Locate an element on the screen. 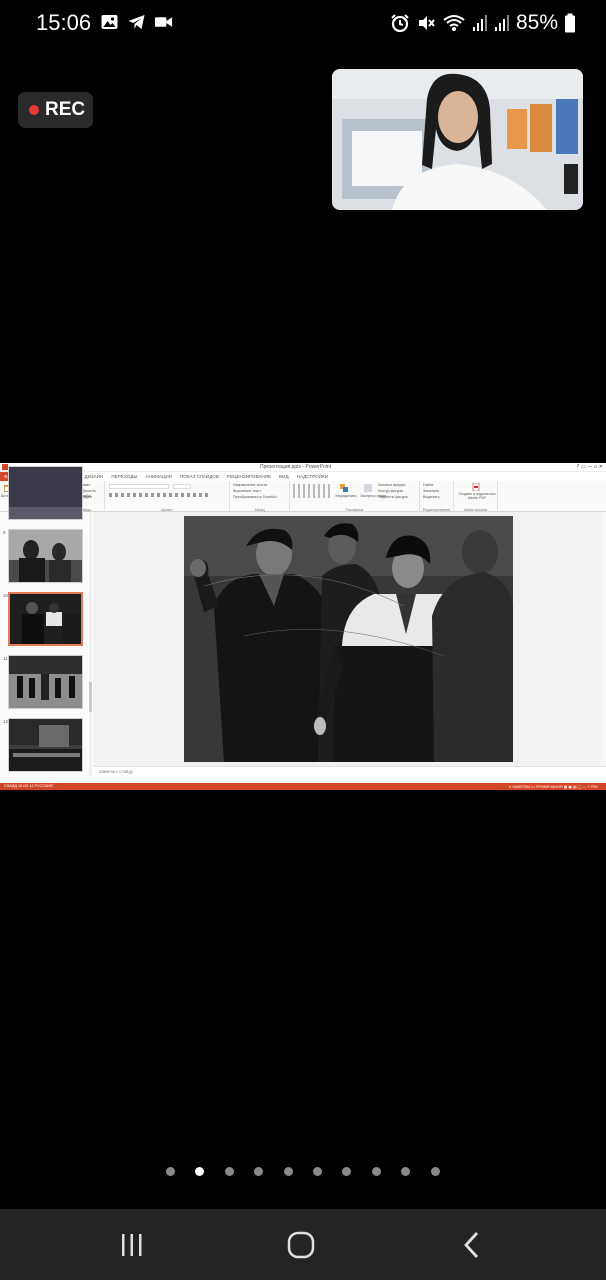 The width and height of the screenshot is (606, 1280). status-right: 85% is located at coordinates (483, 23).